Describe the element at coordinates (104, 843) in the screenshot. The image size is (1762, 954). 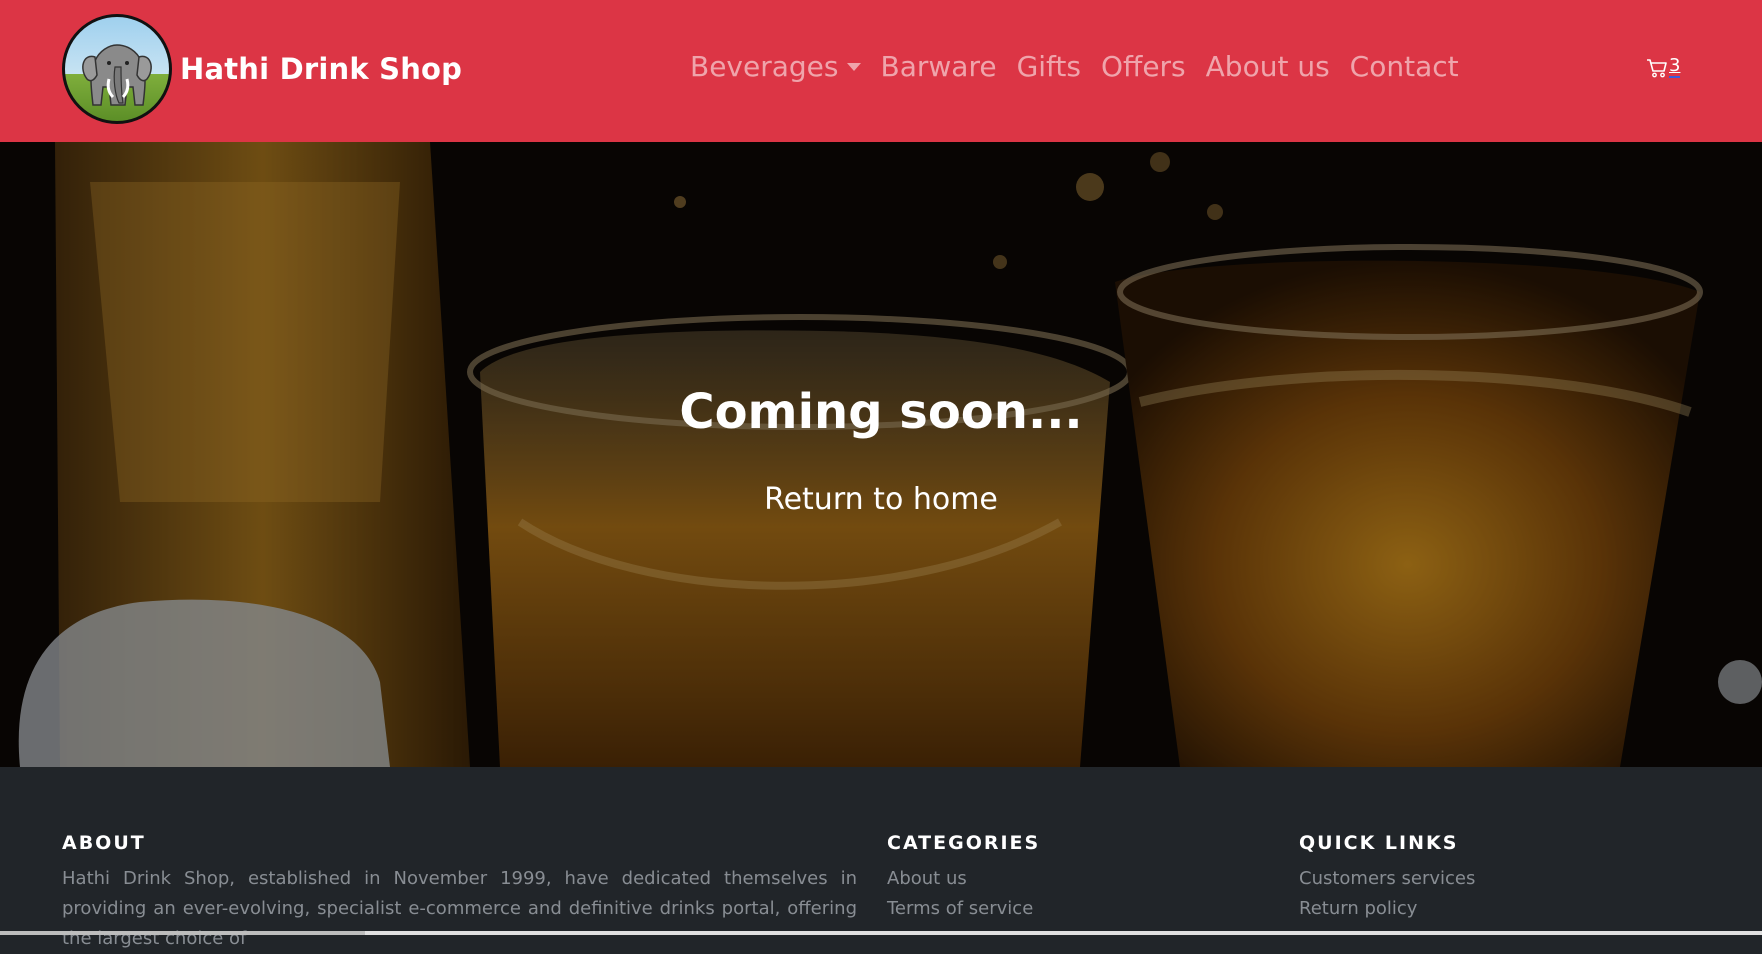
I see `footer-about-heading: ABOUT` at that location.